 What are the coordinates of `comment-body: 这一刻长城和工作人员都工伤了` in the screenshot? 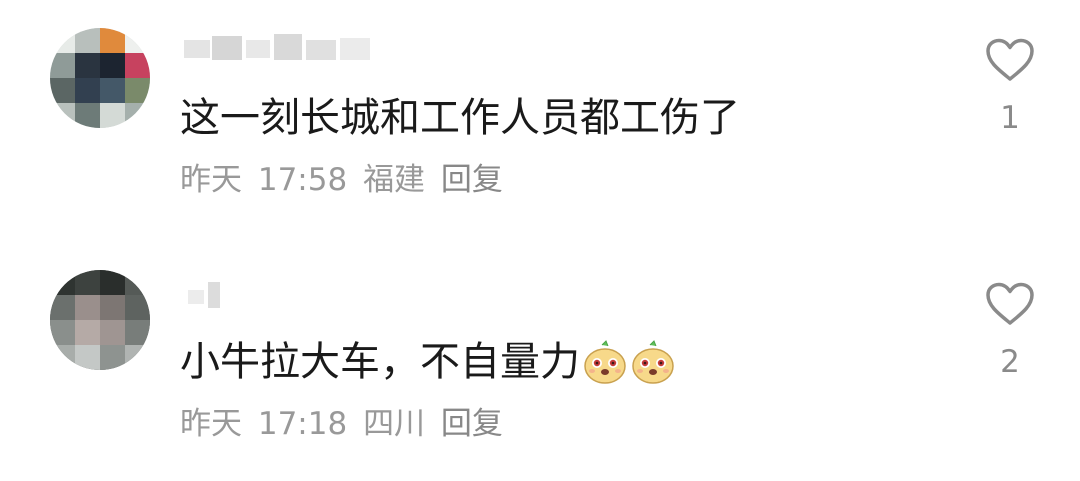 It's located at (460, 118).